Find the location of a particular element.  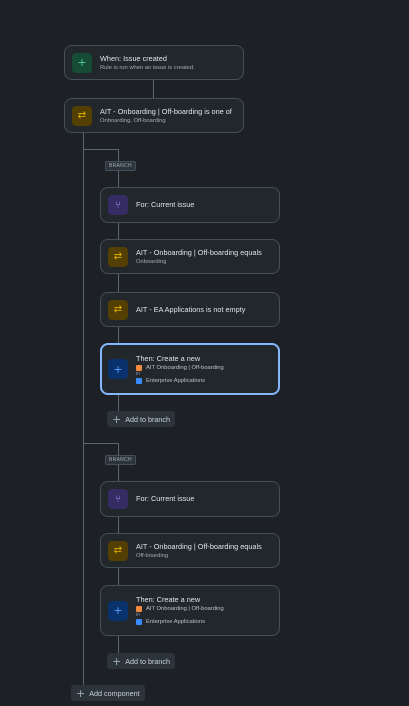

condition-title: AIT - EA Applications is not empty is located at coordinates (191, 309).